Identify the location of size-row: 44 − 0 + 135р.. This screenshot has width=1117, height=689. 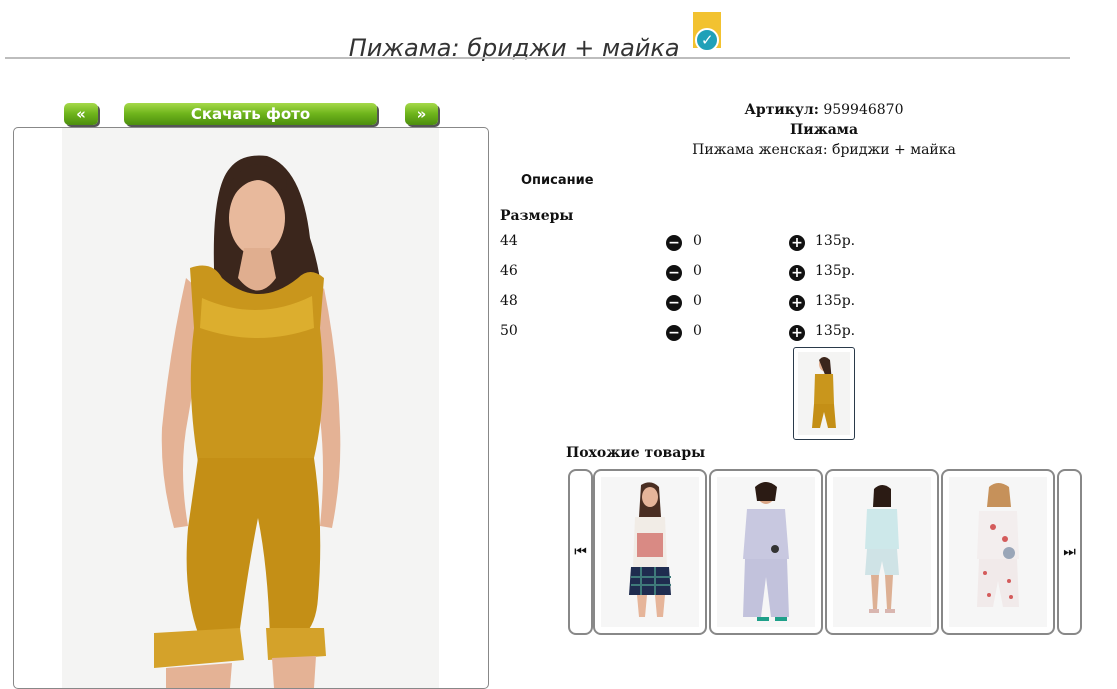
(700, 243).